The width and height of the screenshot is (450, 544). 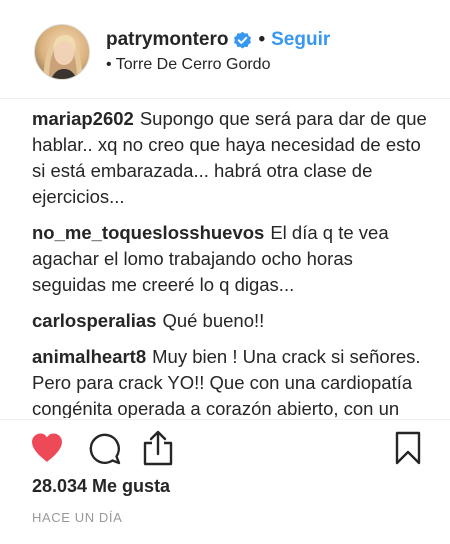 What do you see at coordinates (101, 486) in the screenshot?
I see `likes-count: 28.034 Me gusta` at bounding box center [101, 486].